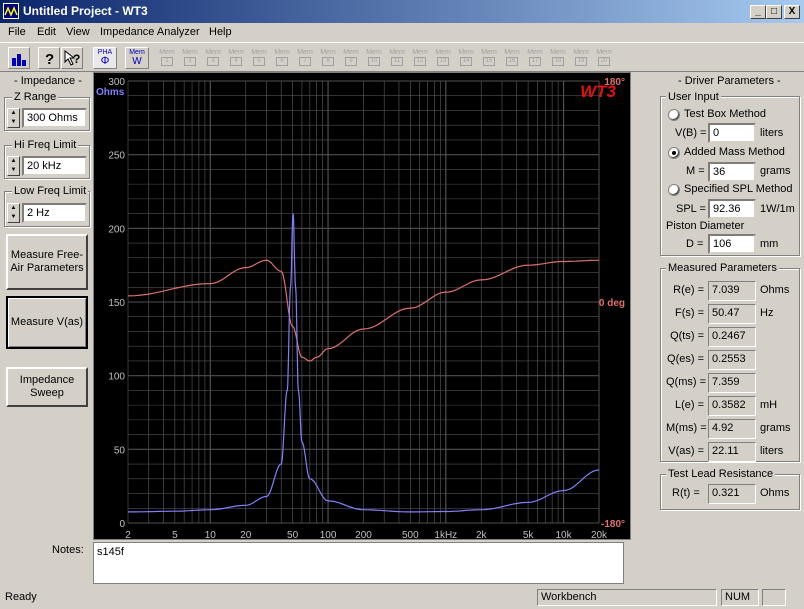 Image resolution: width=804 pixels, height=609 pixels. Describe the element at coordinates (128, 534) in the screenshot. I see `x-tick-label: 2` at that location.